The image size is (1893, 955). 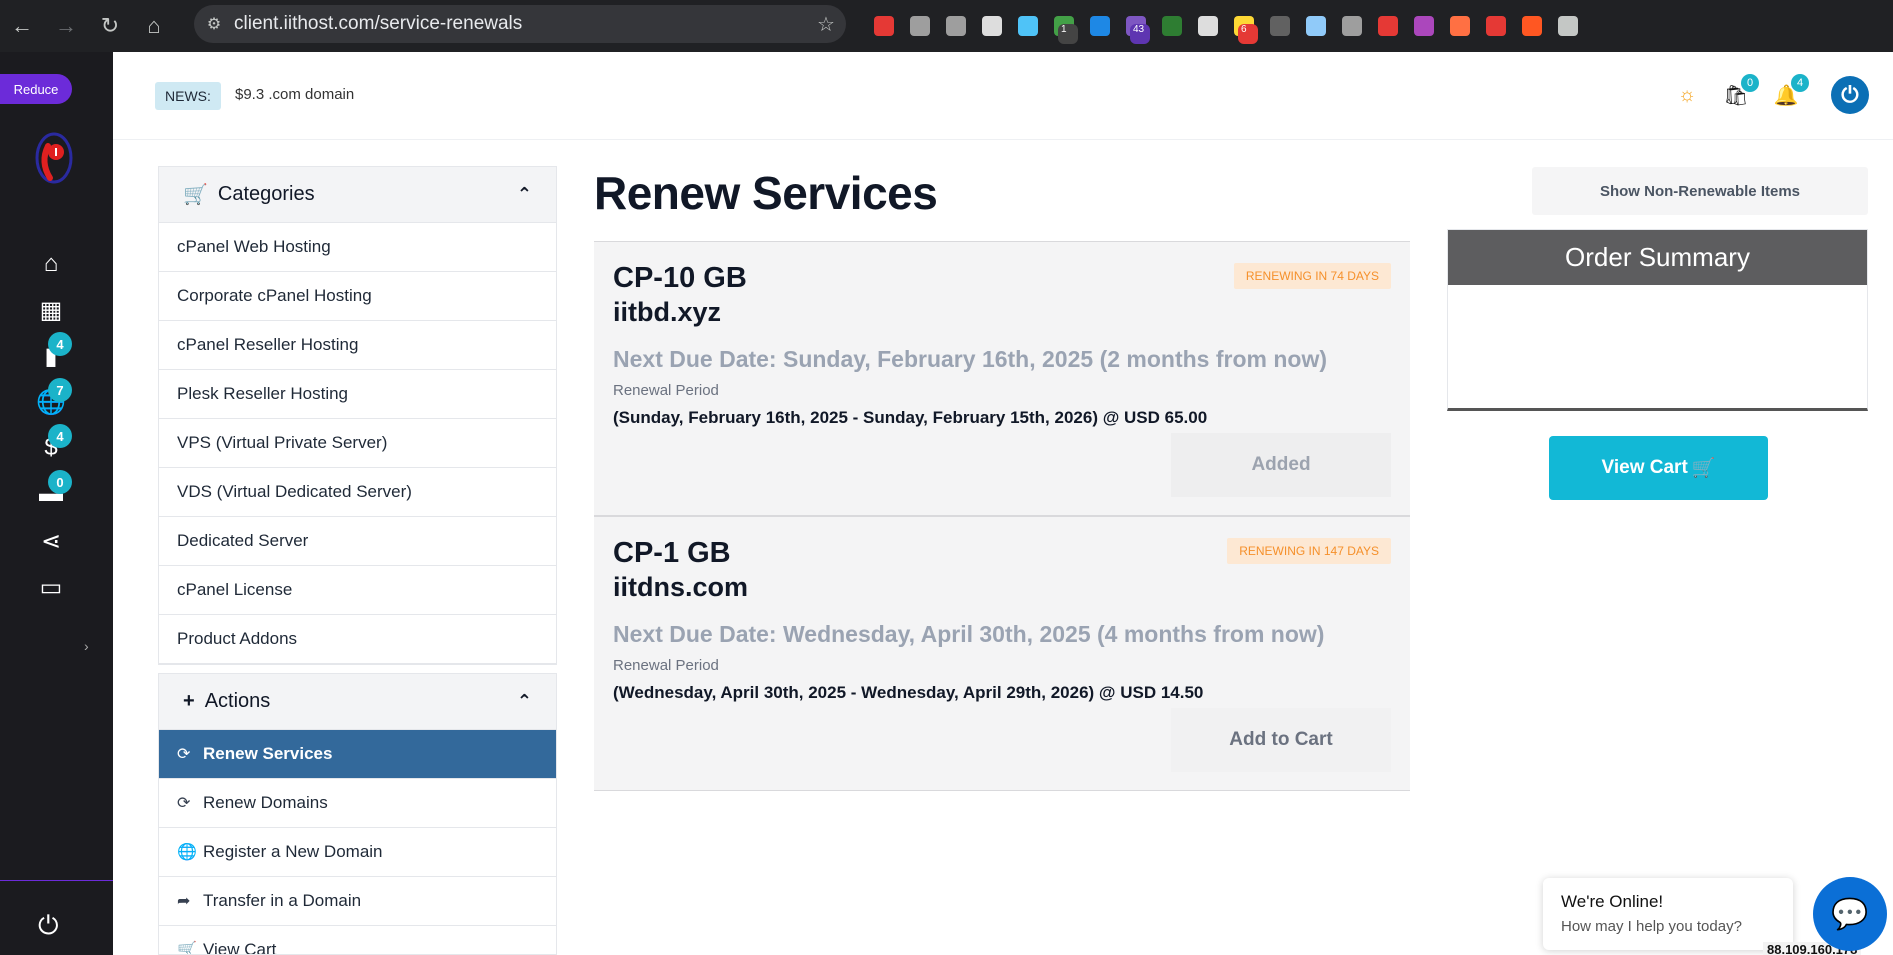 What do you see at coordinates (293, 851) in the screenshot?
I see `action-label: Register a New Domain` at bounding box center [293, 851].